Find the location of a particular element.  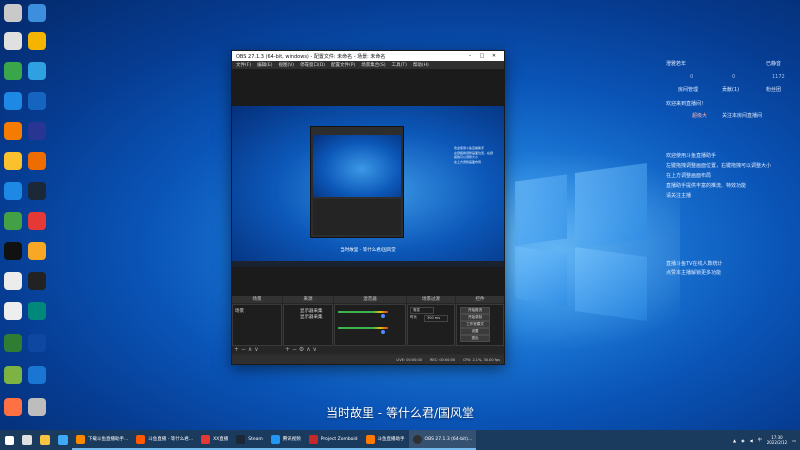

wallpaper-pane is located at coordinates (611, 284).